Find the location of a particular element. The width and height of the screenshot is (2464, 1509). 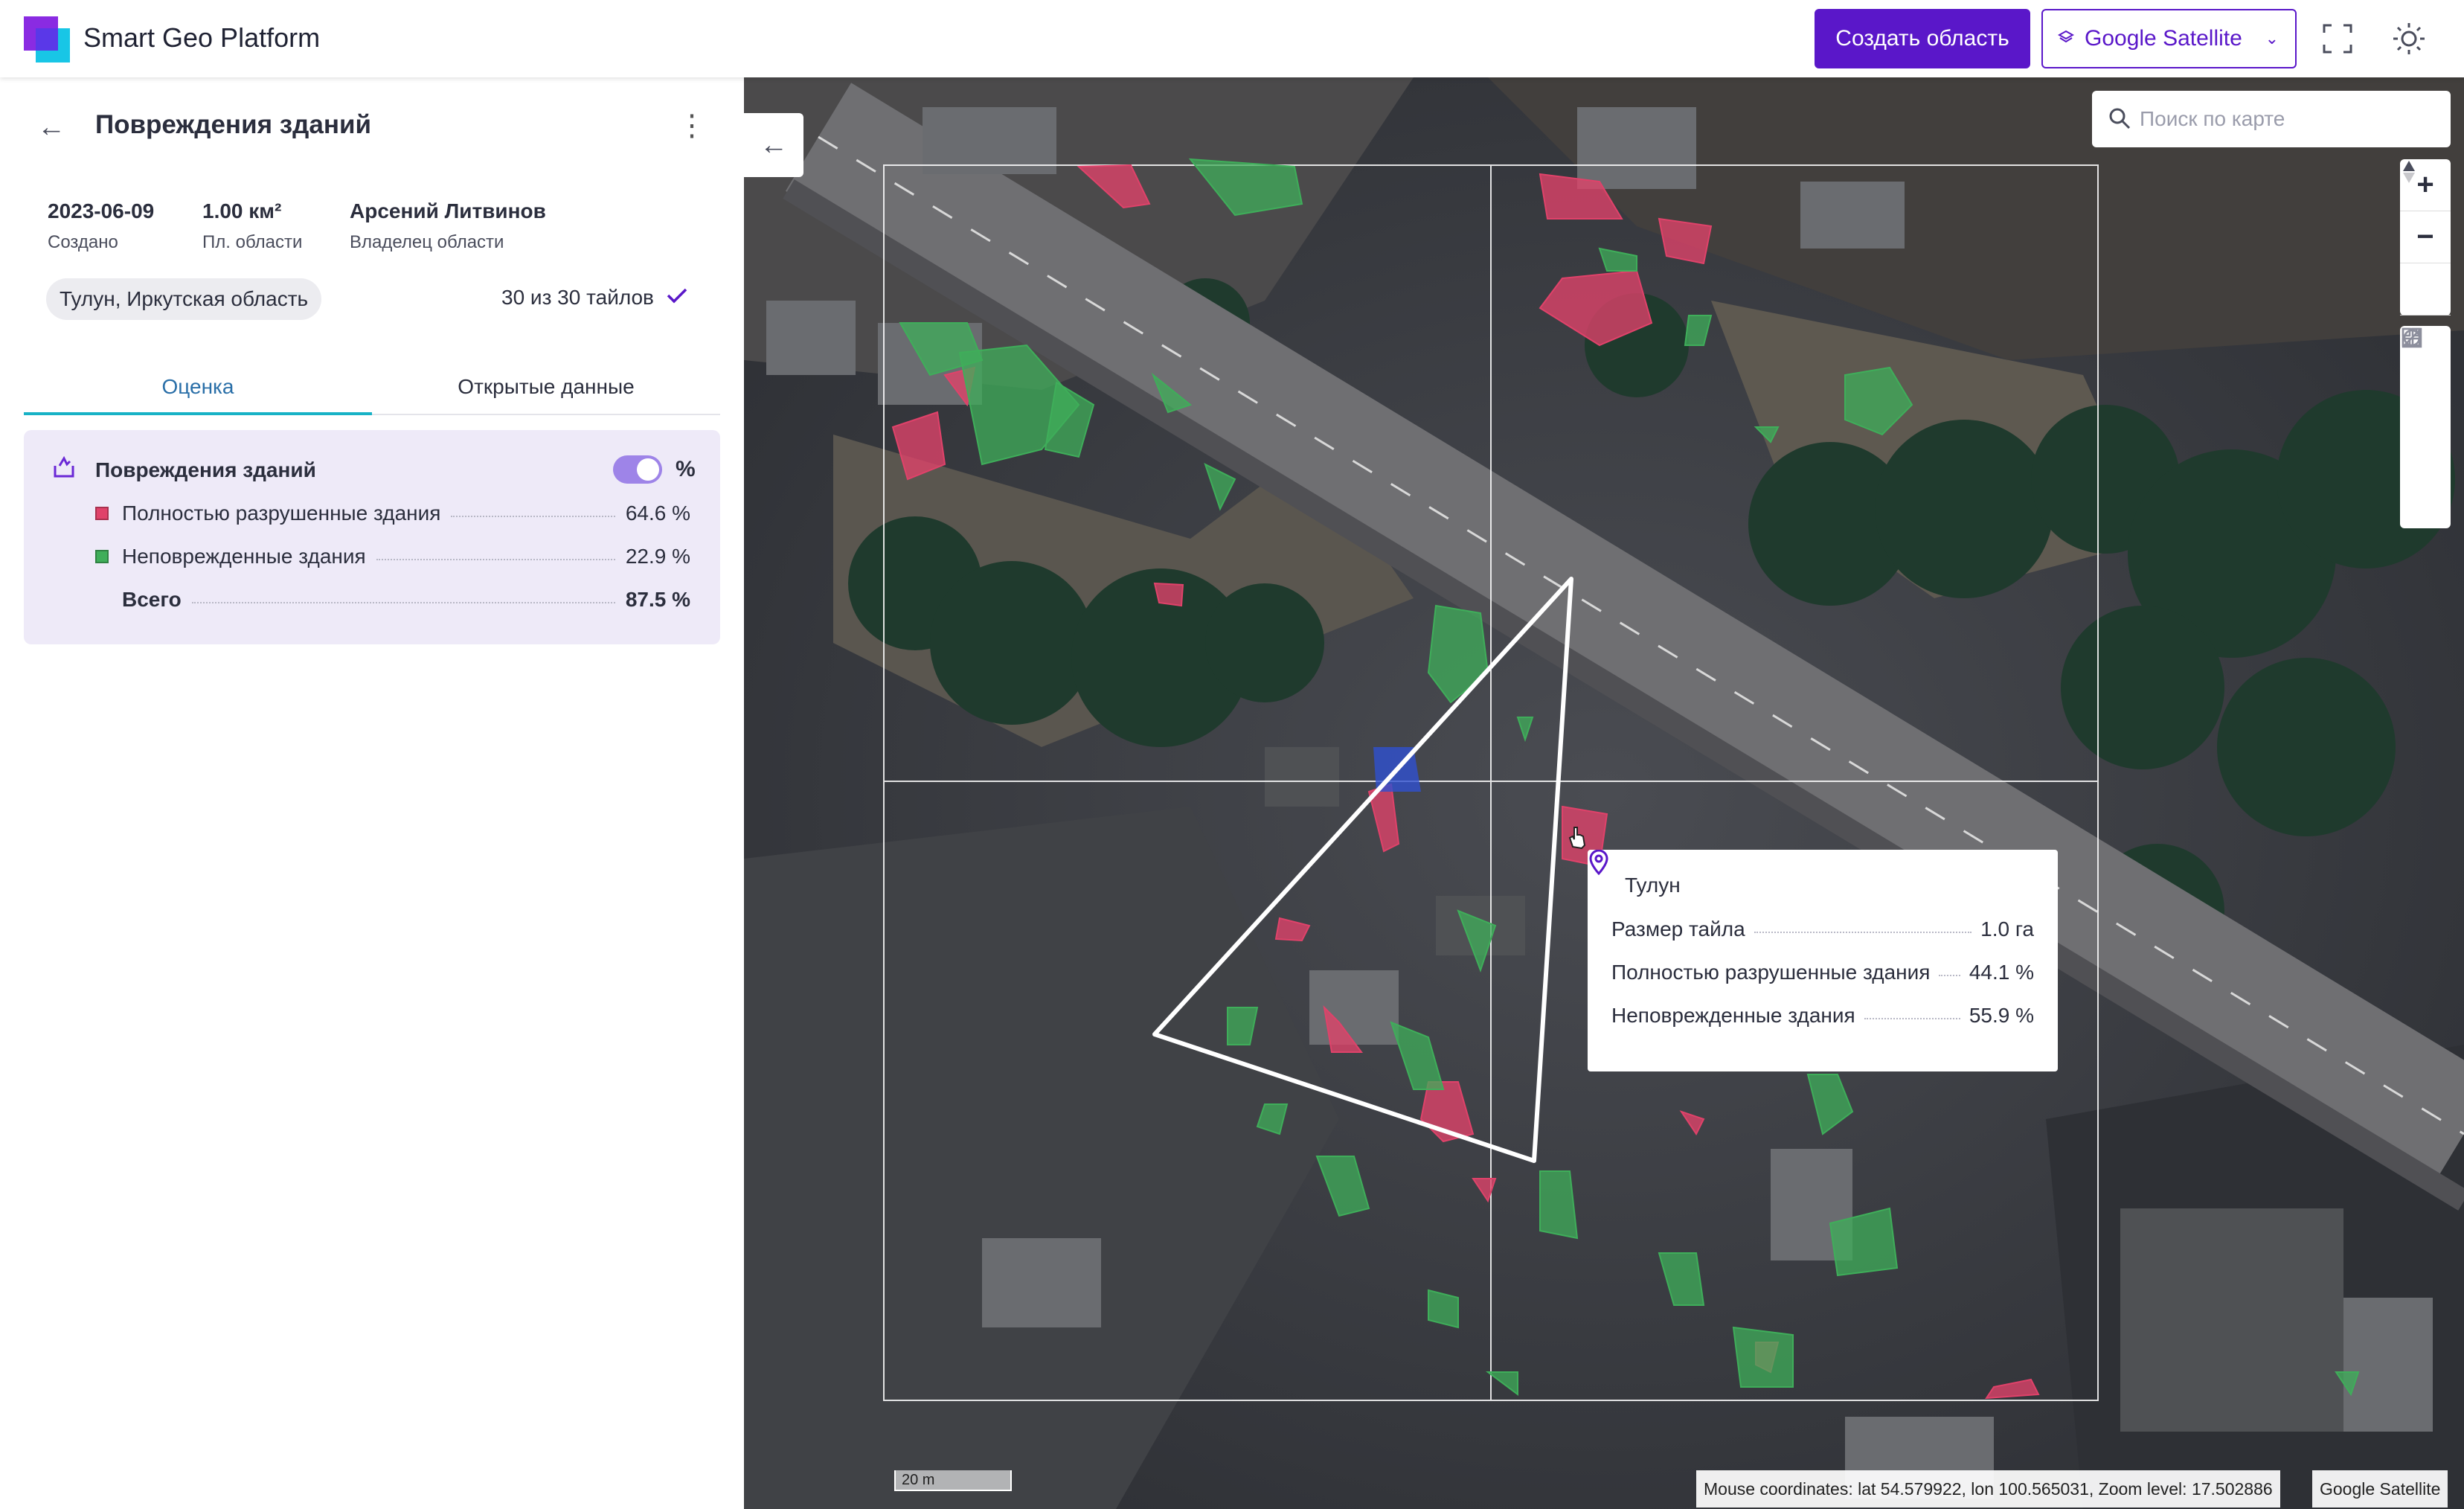

layers-icon is located at coordinates (2066, 38).